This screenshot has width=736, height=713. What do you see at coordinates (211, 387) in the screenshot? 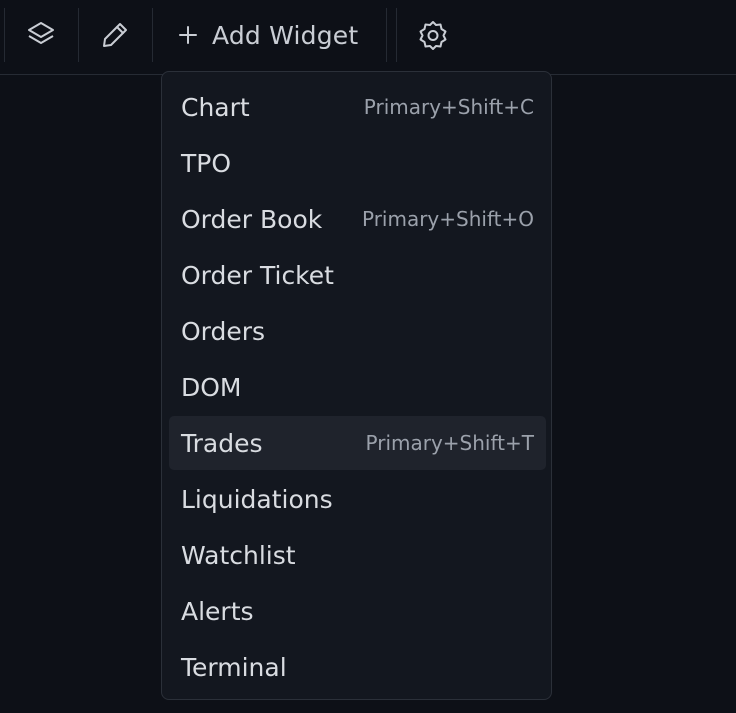
I see `menu-item-label: DOM` at bounding box center [211, 387].